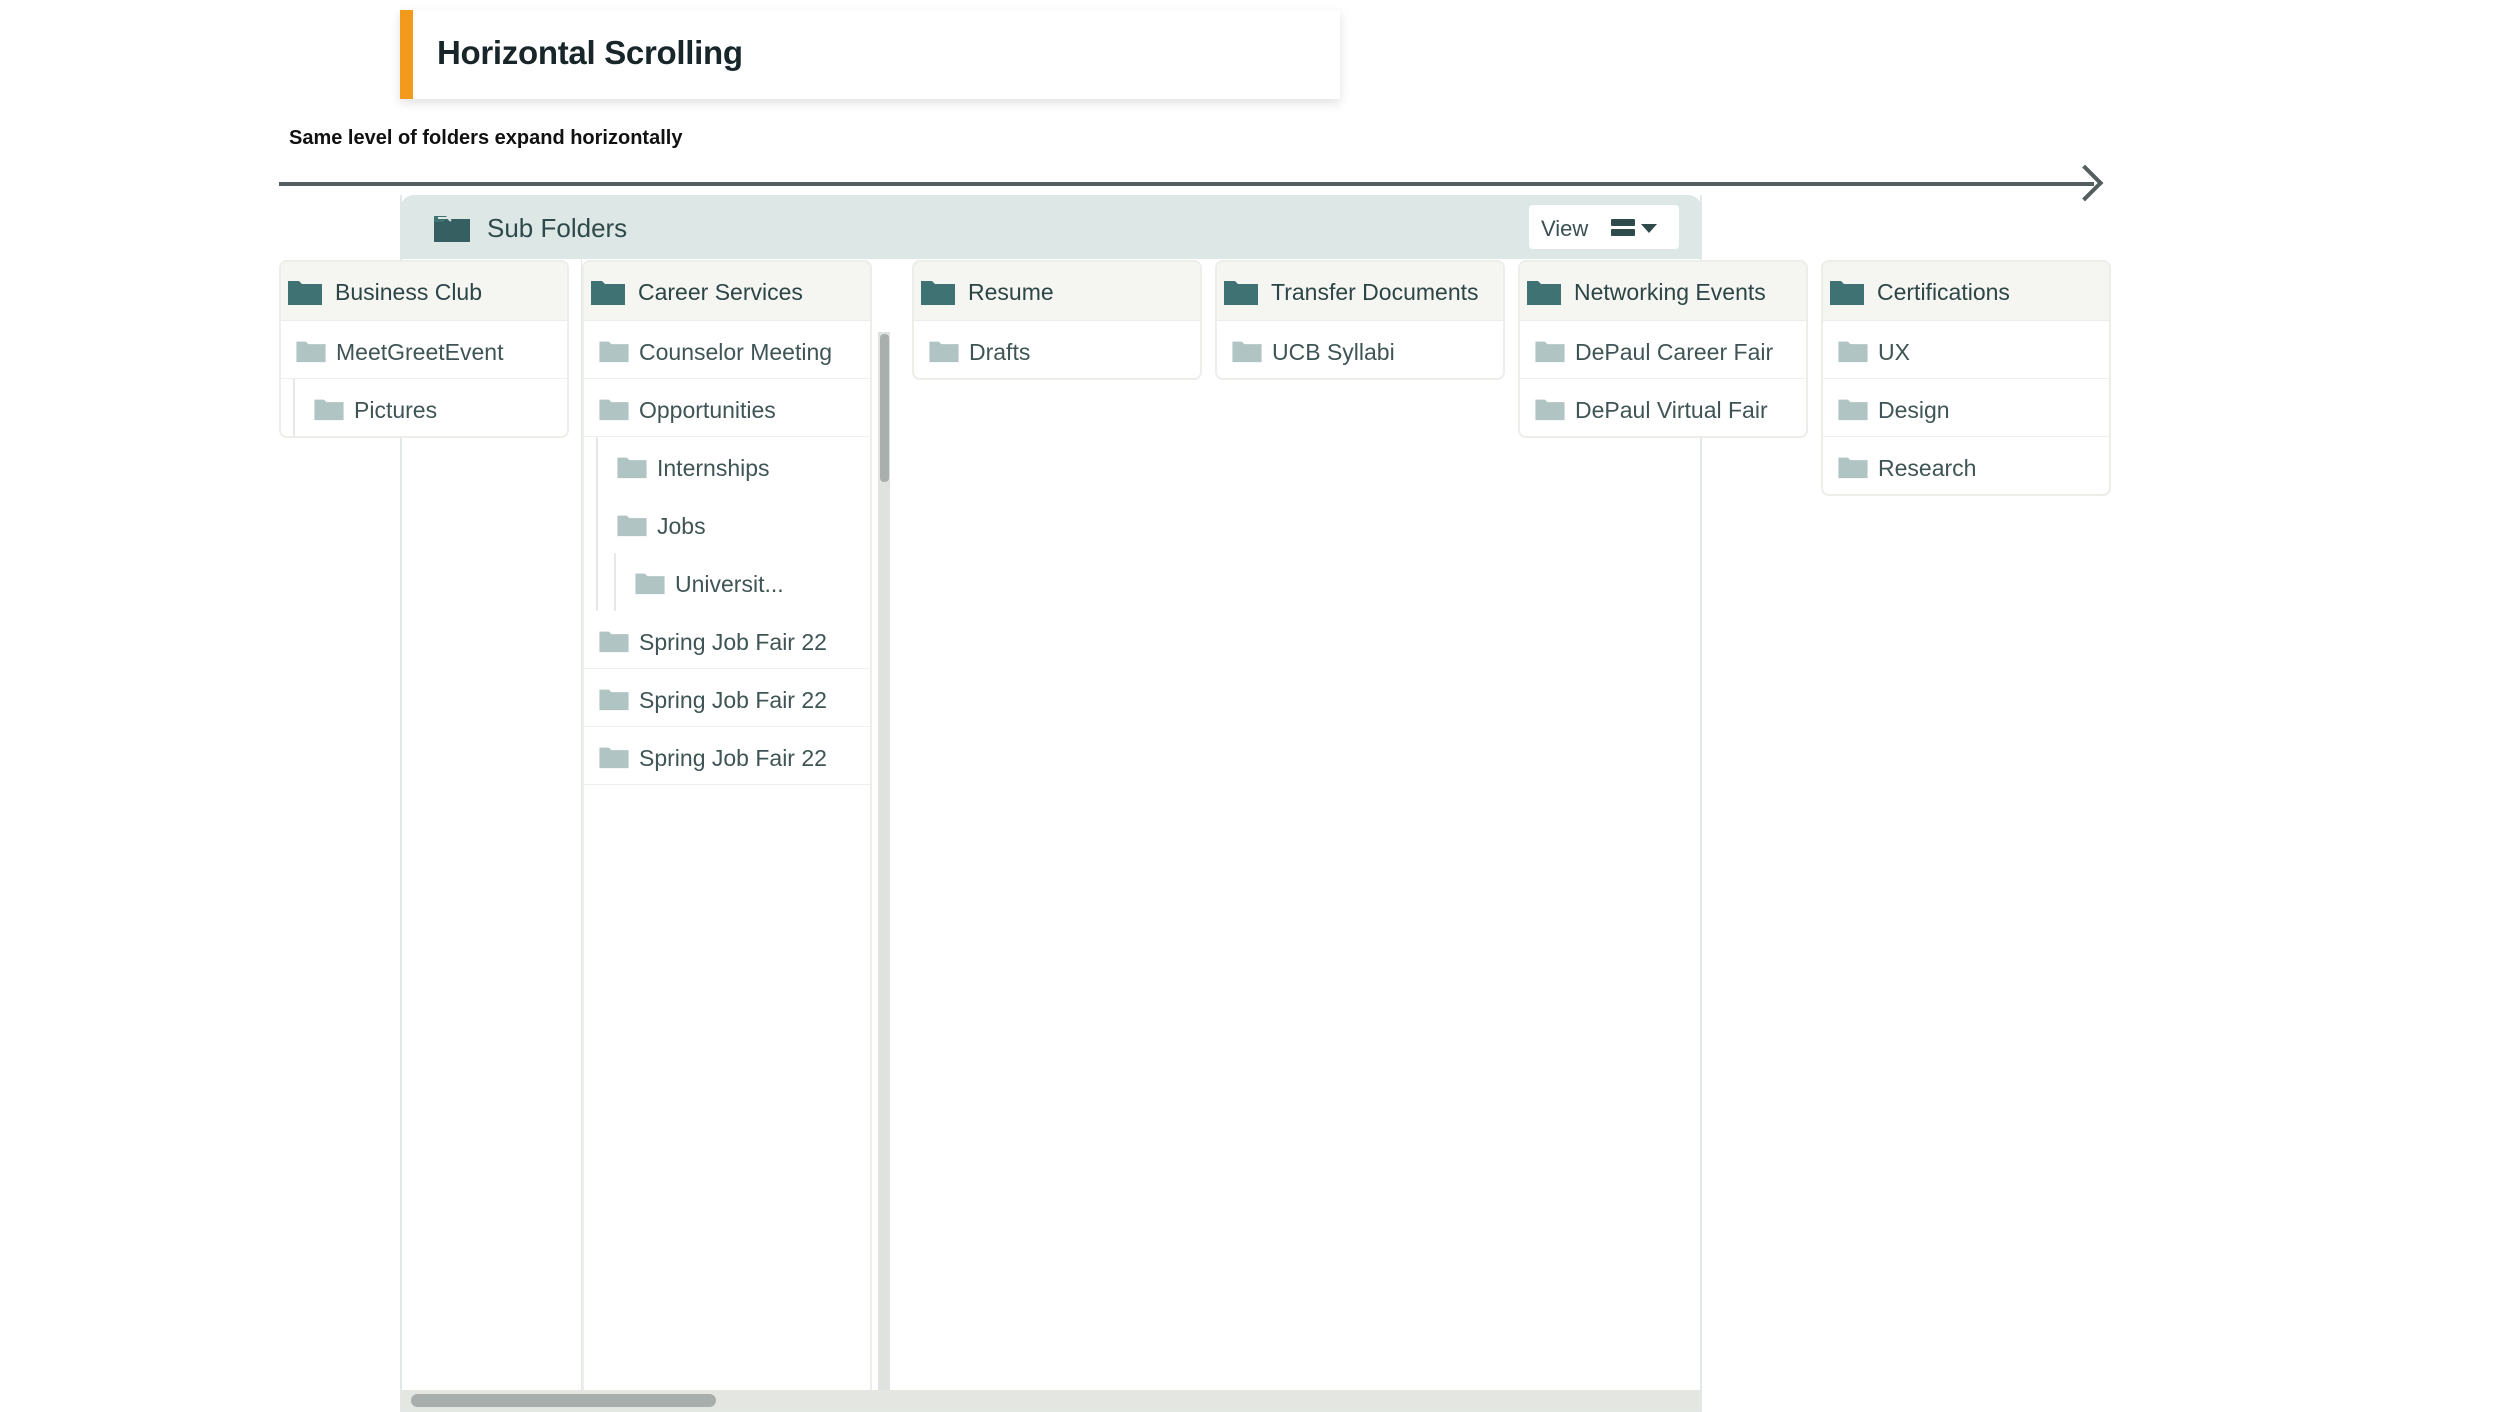 The height and width of the screenshot is (1412, 2500). What do you see at coordinates (1011, 292) in the screenshot?
I see `column-header-label: Resume` at bounding box center [1011, 292].